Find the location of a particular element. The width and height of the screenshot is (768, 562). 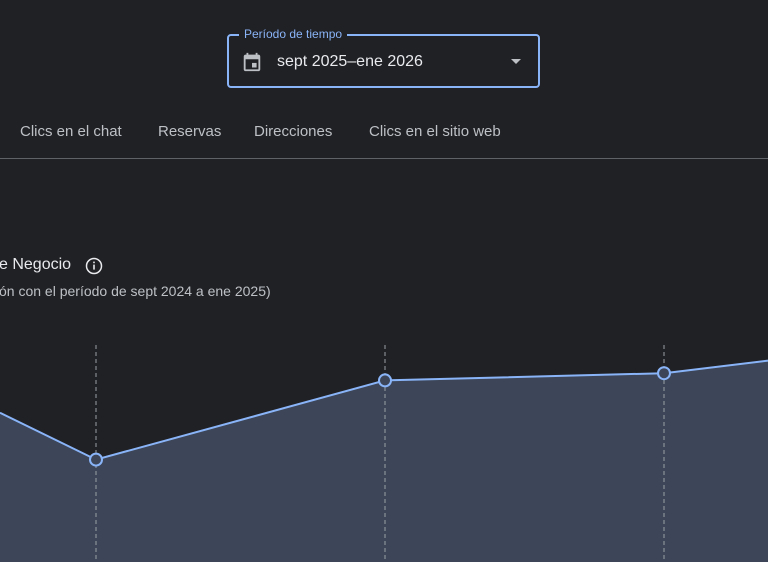

tab-directions: Direcciones is located at coordinates (293, 131).